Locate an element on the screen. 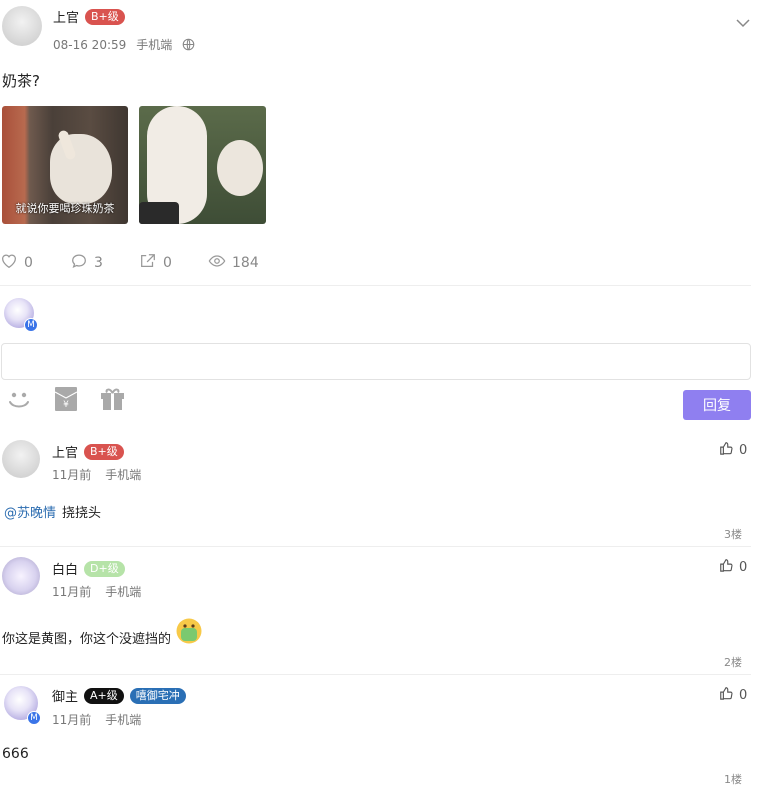 The width and height of the screenshot is (767, 800). heart-icon is located at coordinates (9, 263).